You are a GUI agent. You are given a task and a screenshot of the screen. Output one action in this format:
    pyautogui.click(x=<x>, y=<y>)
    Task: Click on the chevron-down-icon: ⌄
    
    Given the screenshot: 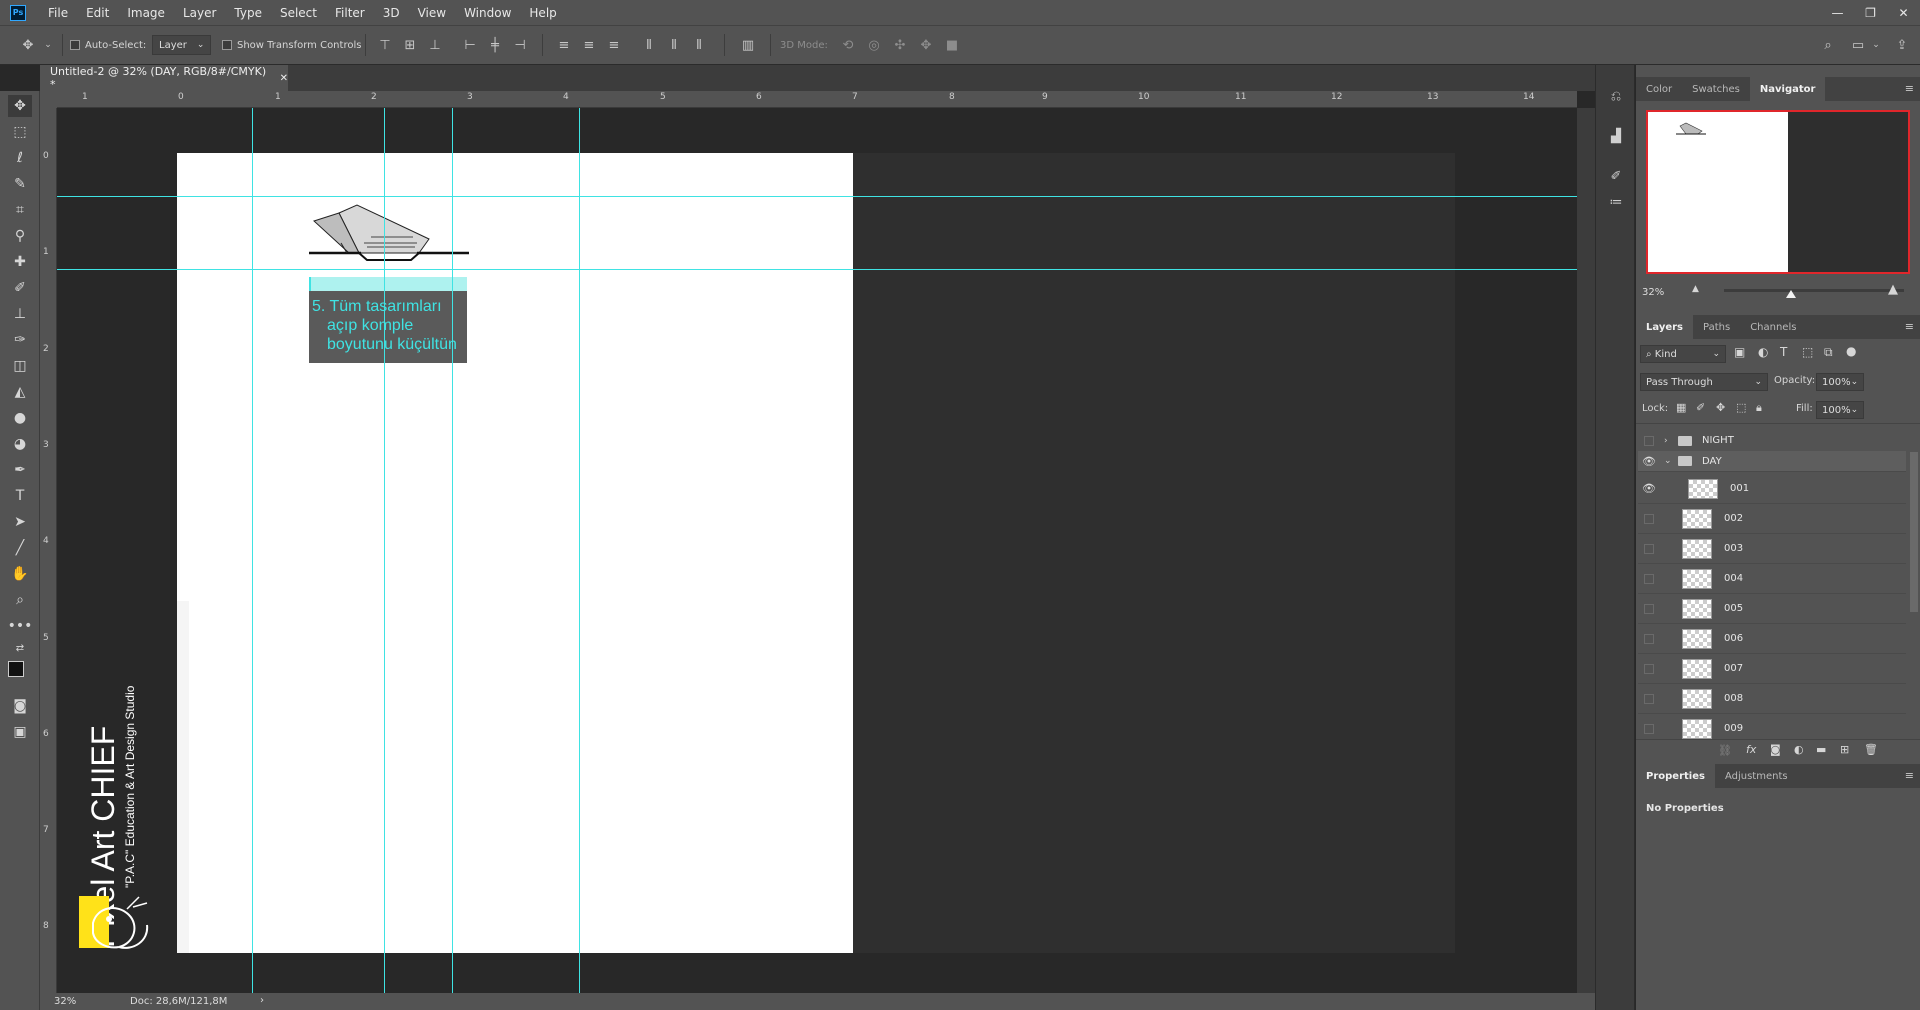 What is the action you would take?
    pyautogui.click(x=1669, y=461)
    